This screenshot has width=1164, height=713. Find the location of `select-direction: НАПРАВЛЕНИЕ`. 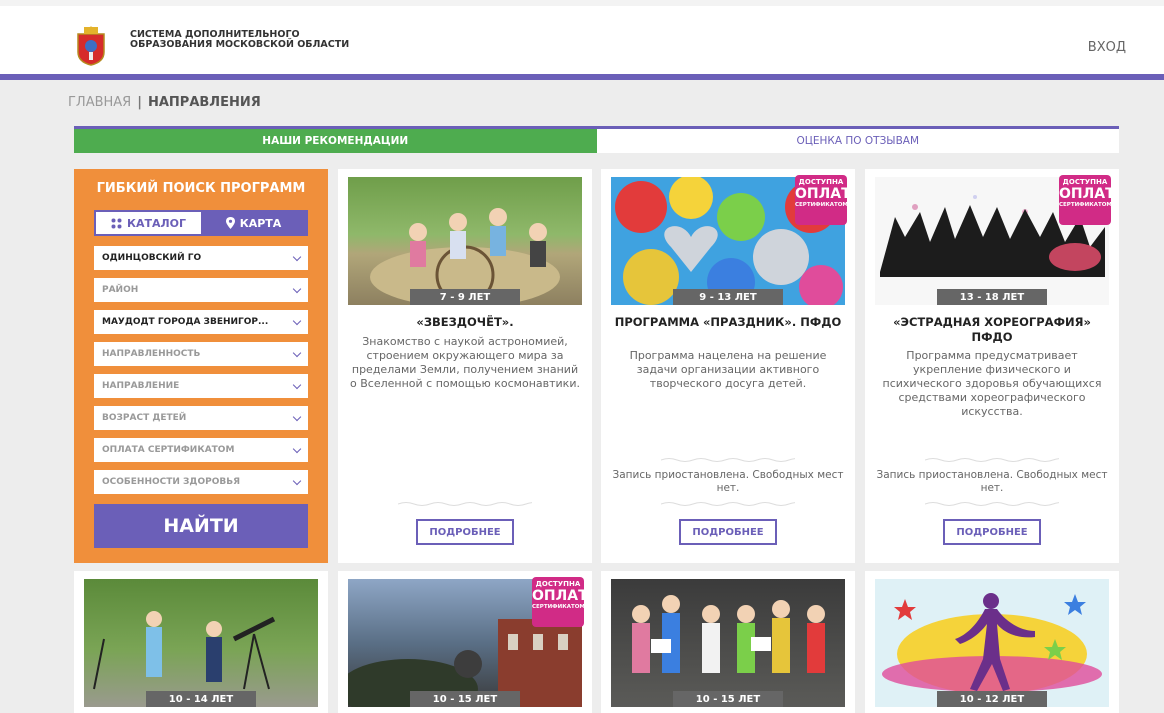

select-direction: НАПРАВЛЕНИЕ is located at coordinates (201, 386).